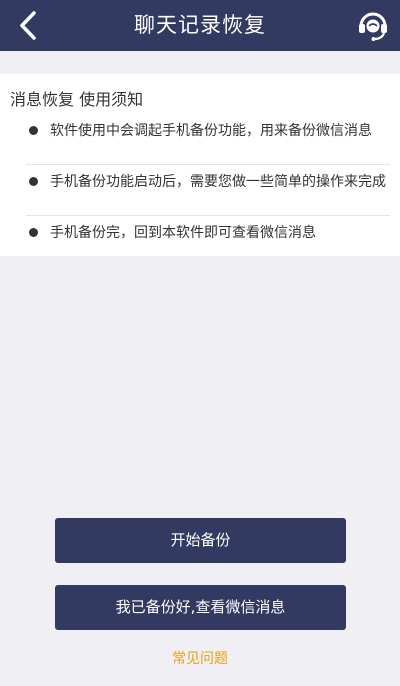 This screenshot has height=686, width=400. I want to click on view-messages-button: 我已备份好,查看微信消息, so click(200, 607).